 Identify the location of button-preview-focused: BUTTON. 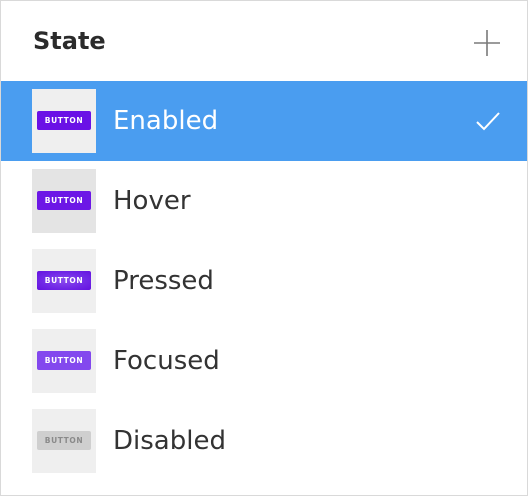
(64, 360).